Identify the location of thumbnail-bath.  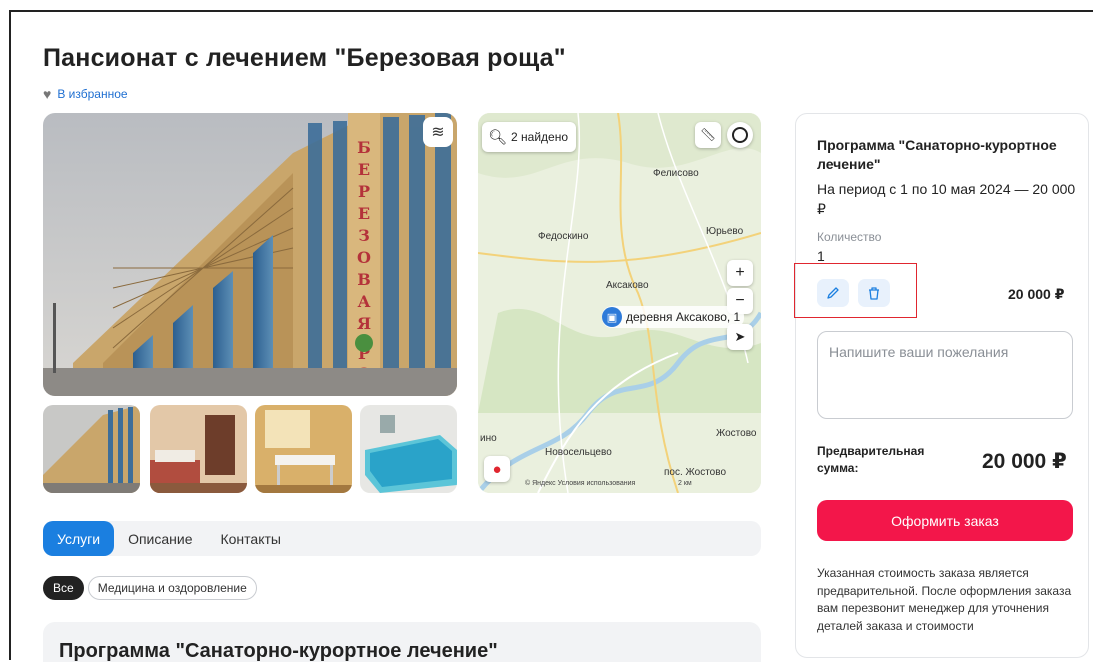
(408, 449).